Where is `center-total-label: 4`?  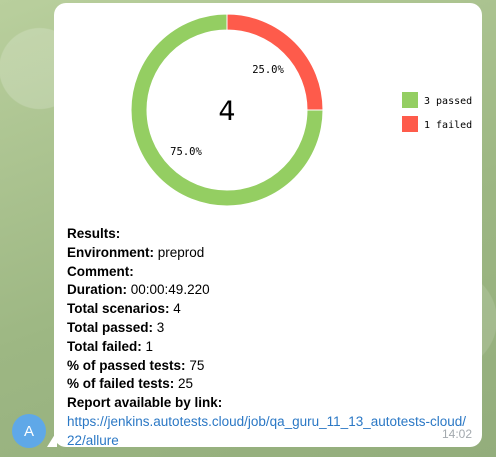 center-total-label: 4 is located at coordinates (226, 111).